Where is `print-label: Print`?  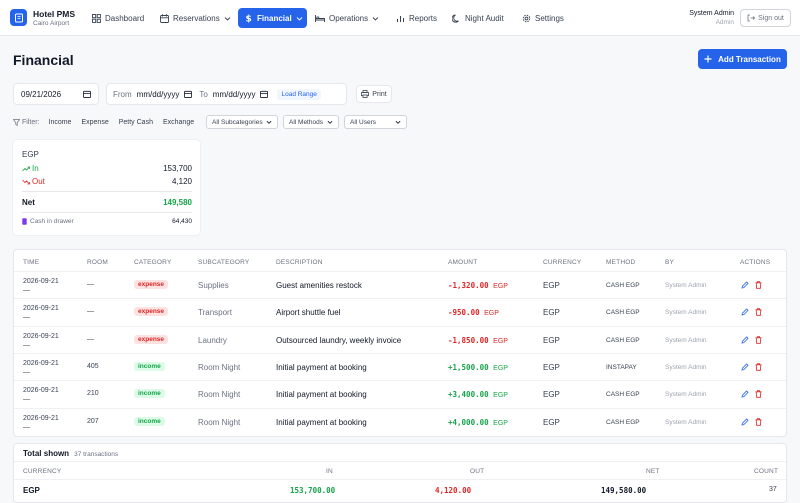
print-label: Print is located at coordinates (379, 94).